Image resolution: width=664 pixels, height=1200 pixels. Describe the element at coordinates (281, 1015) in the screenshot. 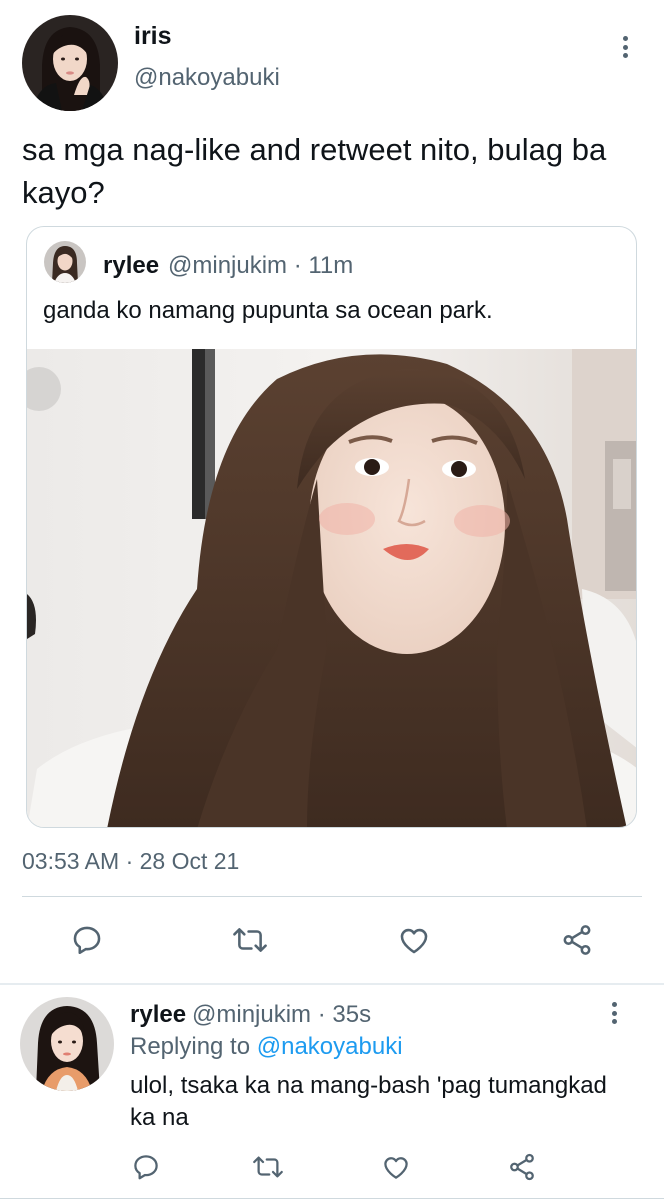

I see `reply-author-handle: @minjukim · 35s` at that location.